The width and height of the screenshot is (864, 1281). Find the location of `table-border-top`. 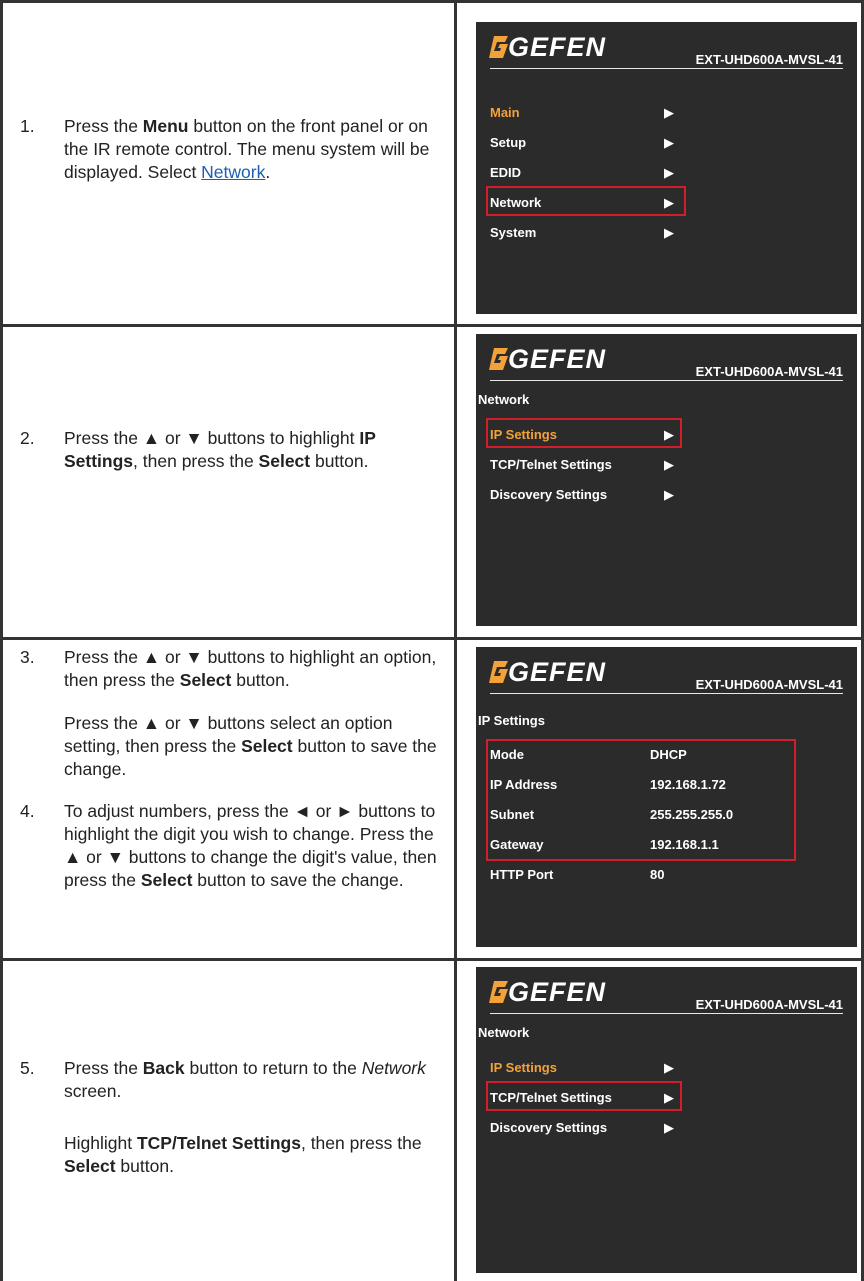

table-border-top is located at coordinates (432, 1).